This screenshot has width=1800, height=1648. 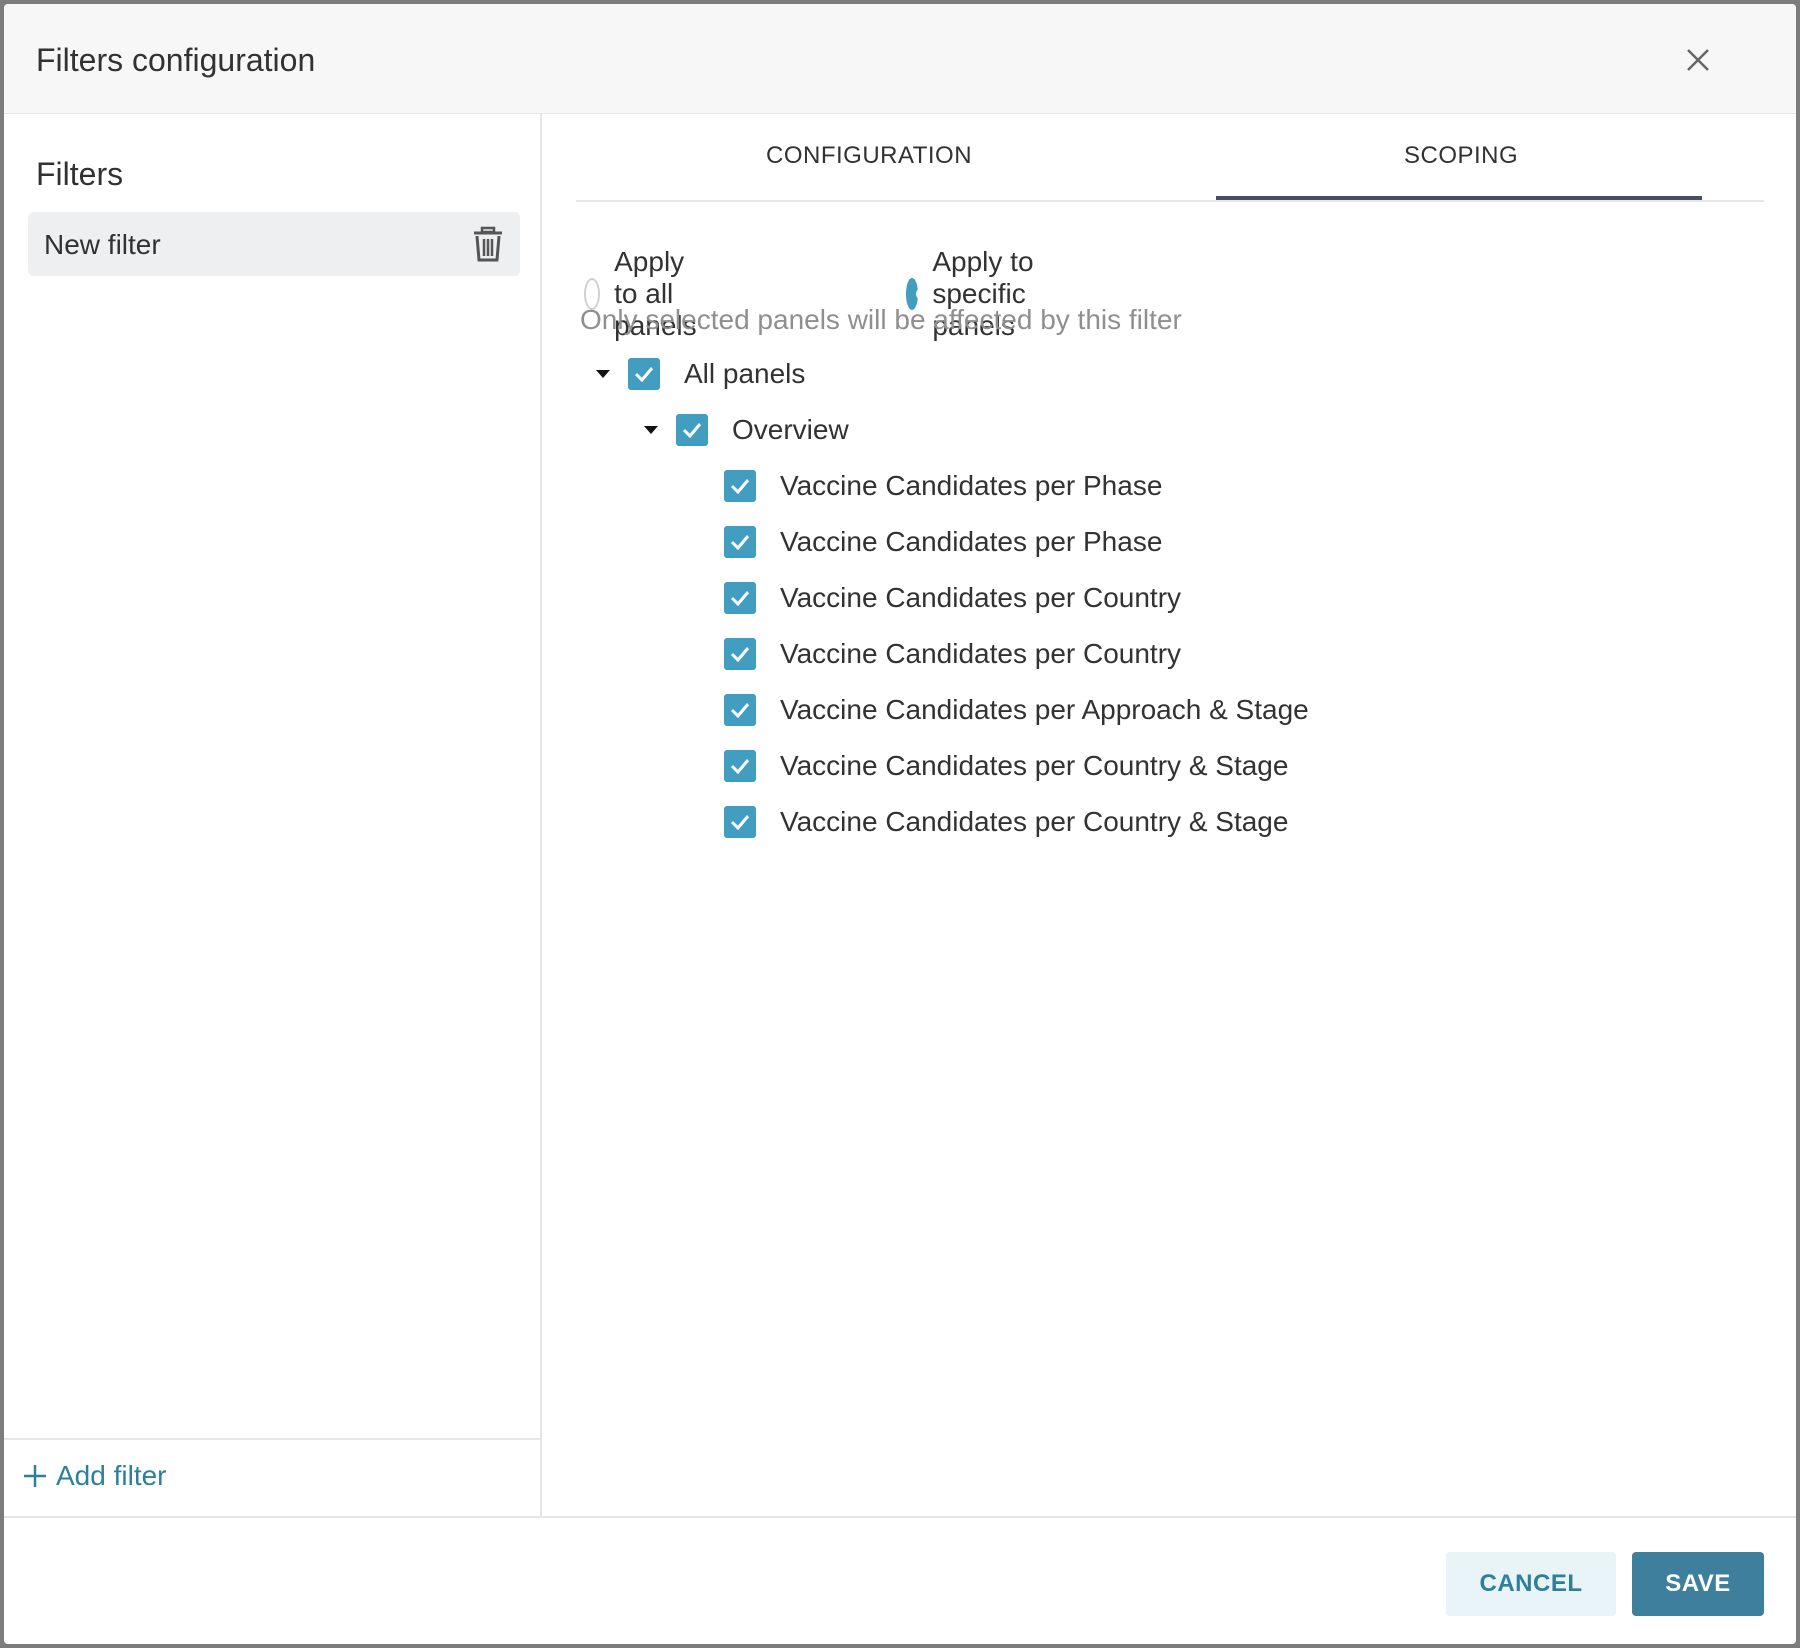 I want to click on tree-node-overview: Overview, so click(x=744, y=430).